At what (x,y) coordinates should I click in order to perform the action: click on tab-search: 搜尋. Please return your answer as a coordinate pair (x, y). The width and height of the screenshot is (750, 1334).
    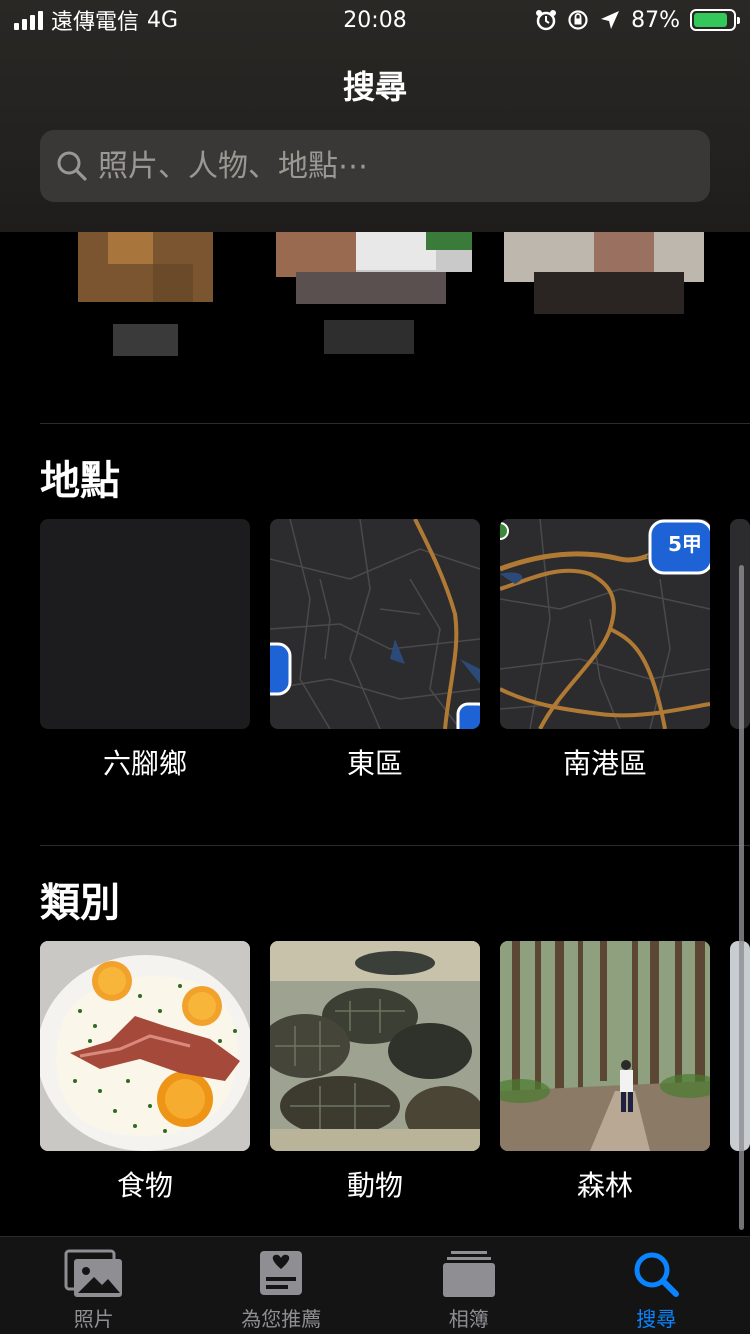
    Looking at the image, I should click on (656, 1285).